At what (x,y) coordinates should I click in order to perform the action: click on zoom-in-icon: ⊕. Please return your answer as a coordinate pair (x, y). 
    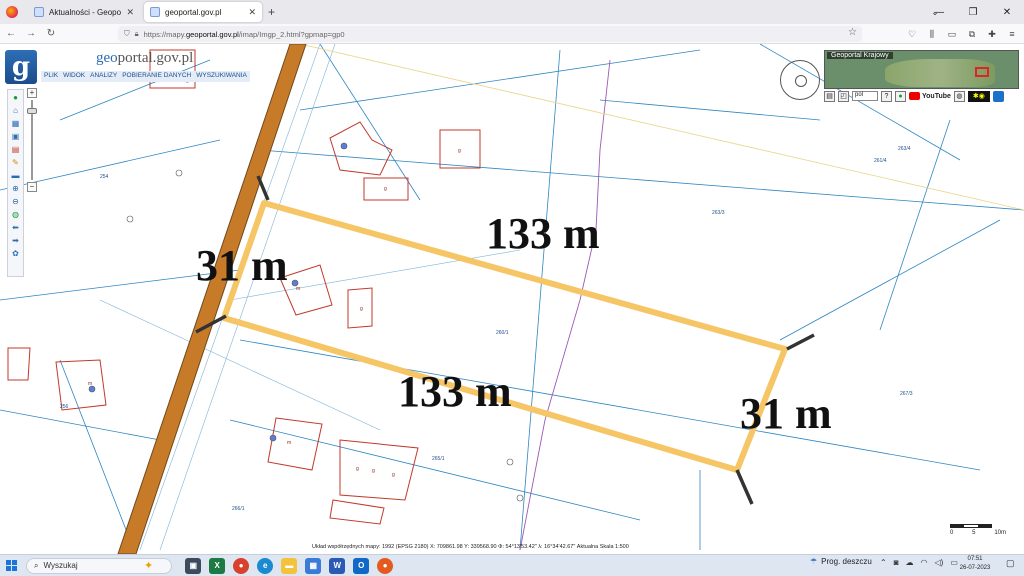
    Looking at the image, I should click on (15, 188).